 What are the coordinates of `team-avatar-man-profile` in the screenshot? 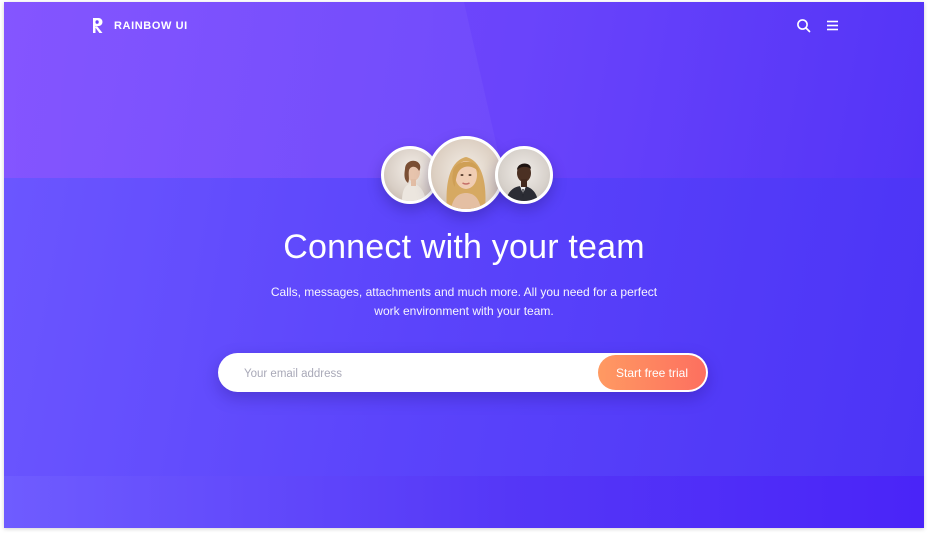 It's located at (524, 175).